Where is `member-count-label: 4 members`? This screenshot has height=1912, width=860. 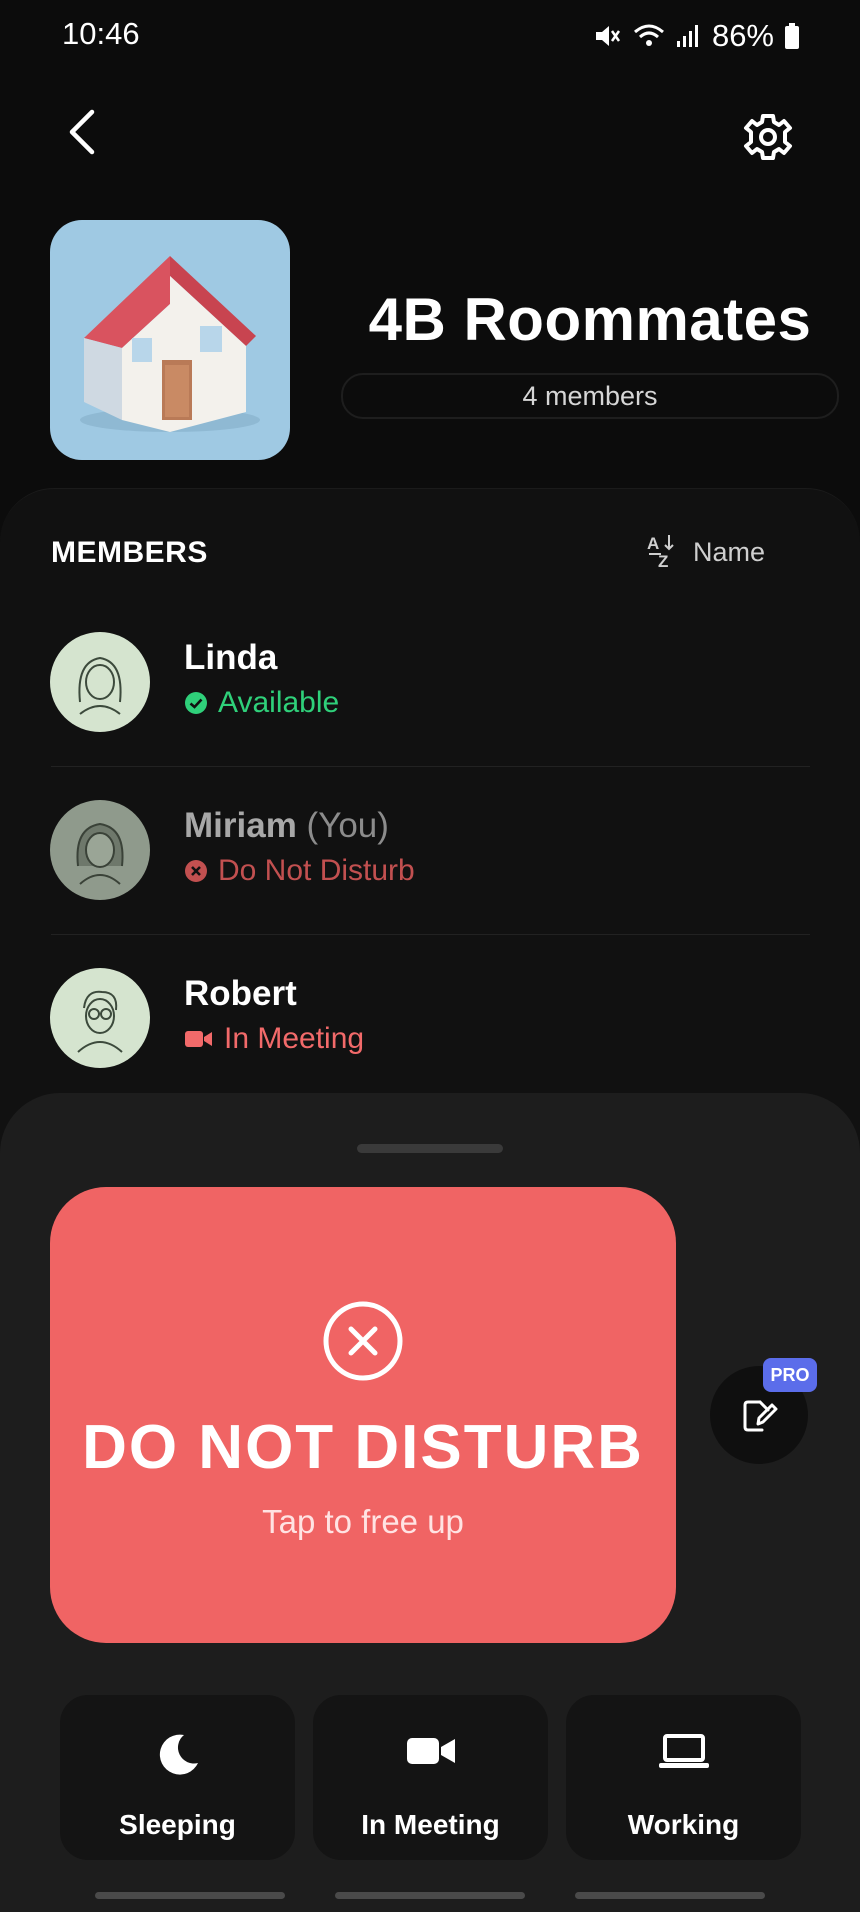 member-count-label: 4 members is located at coordinates (590, 395).